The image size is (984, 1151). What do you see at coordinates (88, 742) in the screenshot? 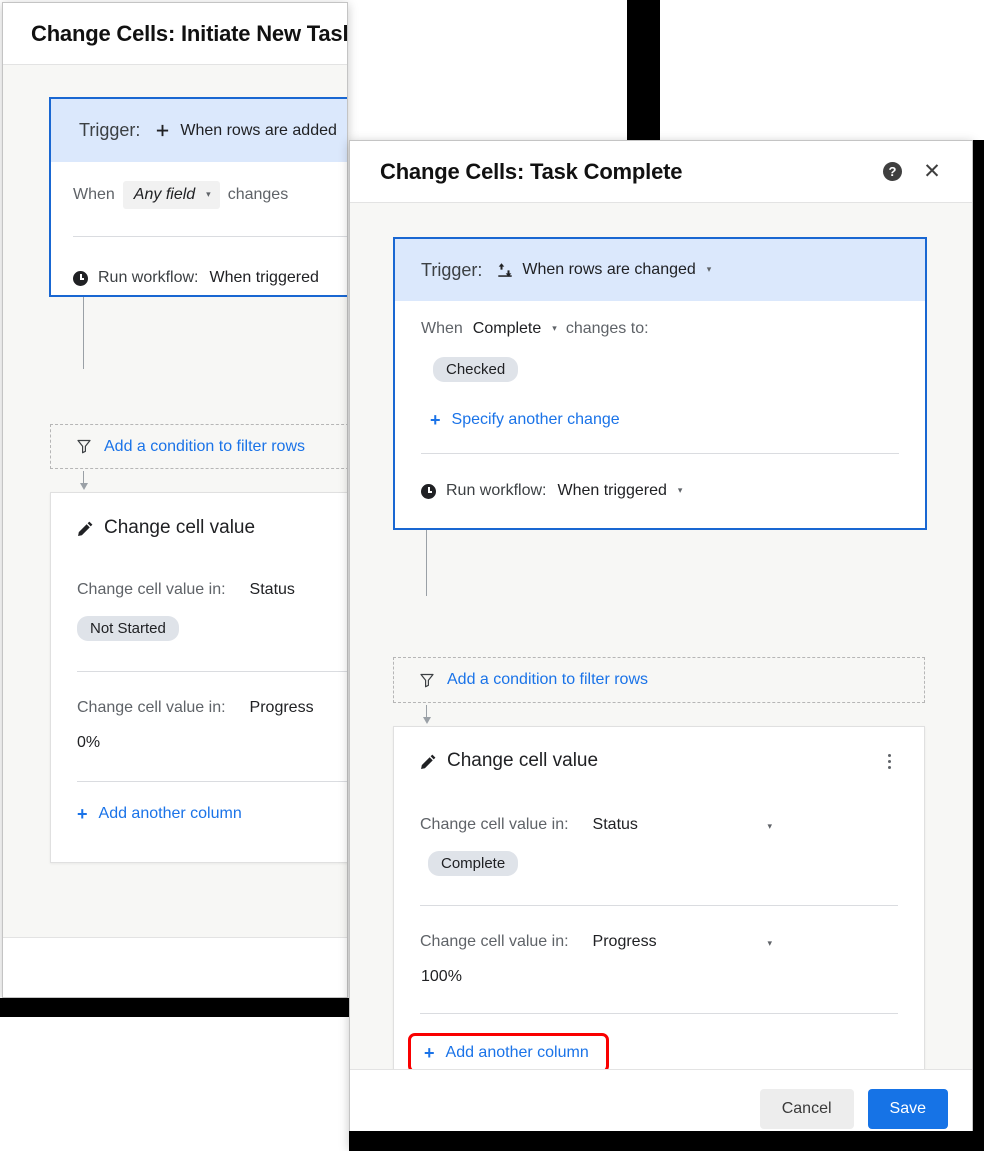
I see `back-cc-row-1-value: 0%` at bounding box center [88, 742].